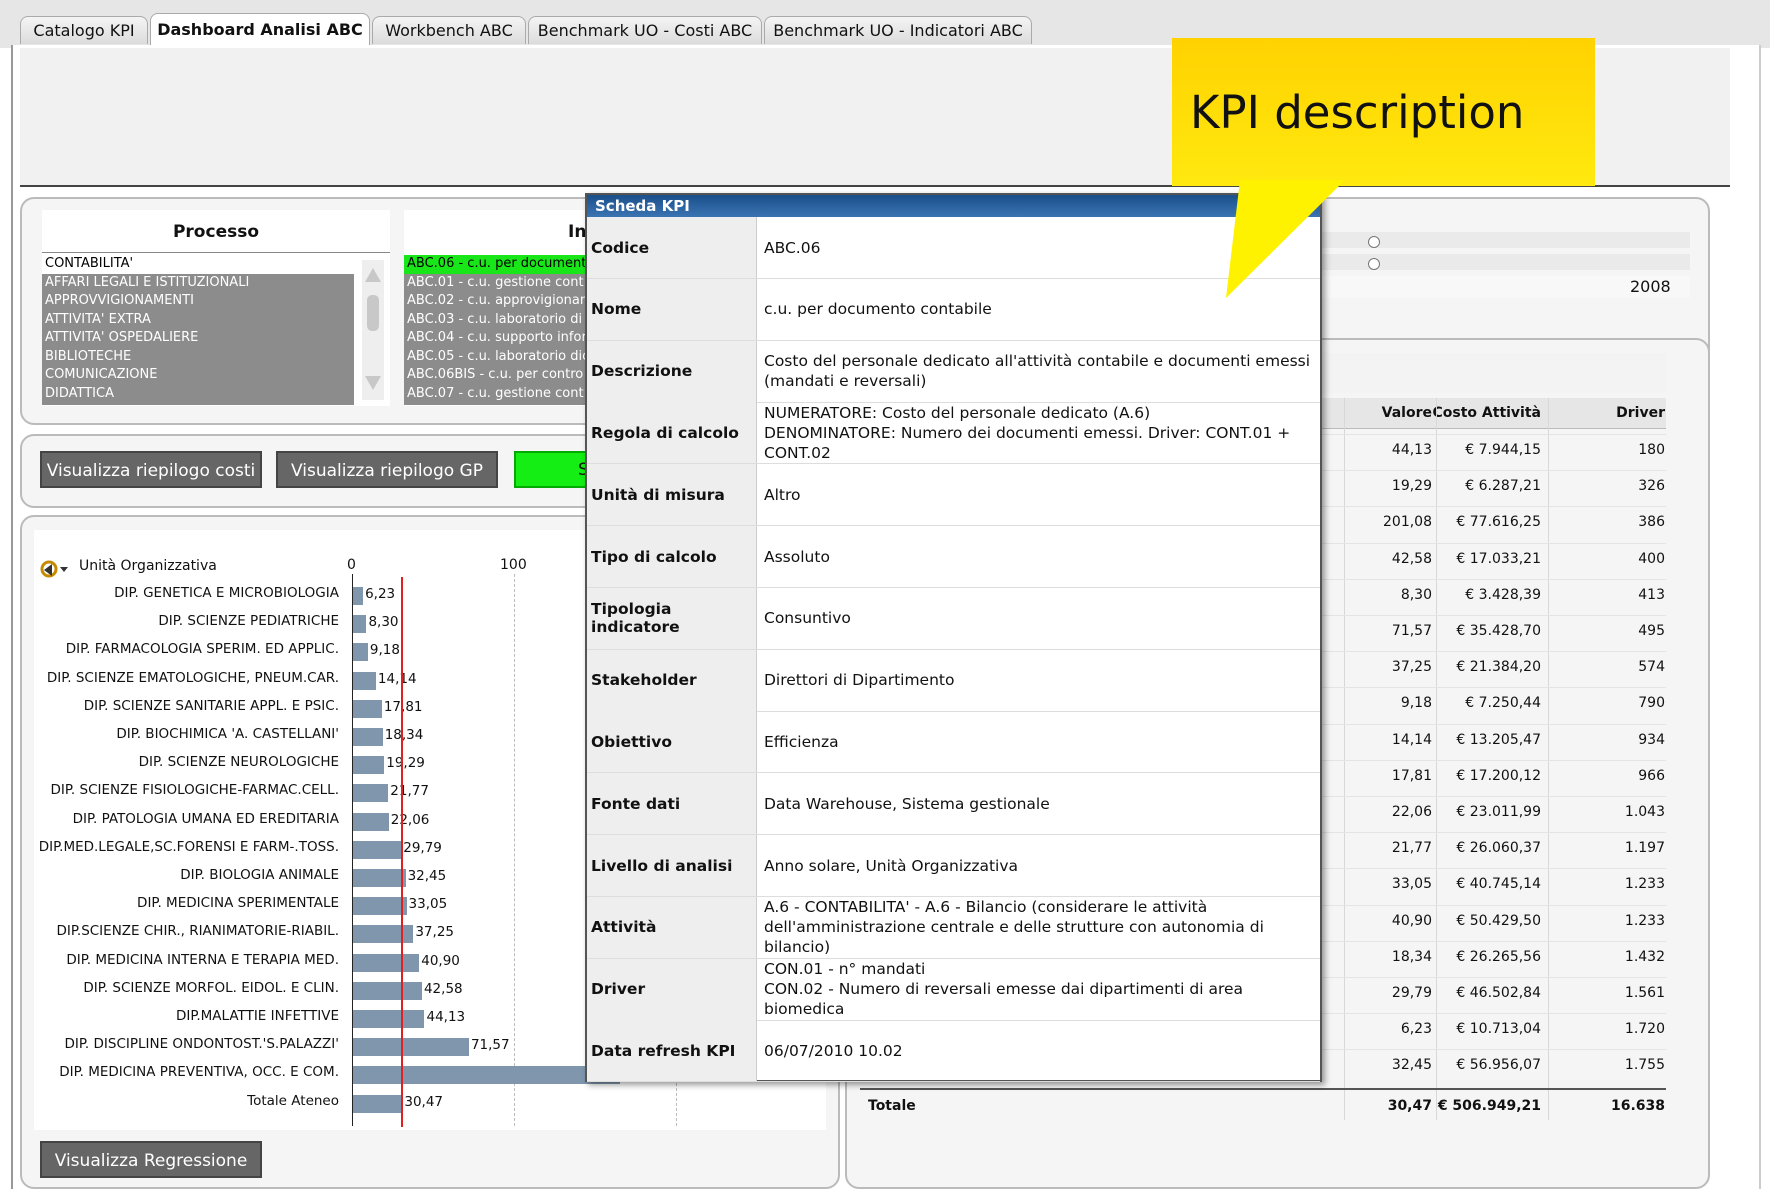  I want to click on kpi-field-value: Anno solare, Unità Organizzativa, so click(891, 865).